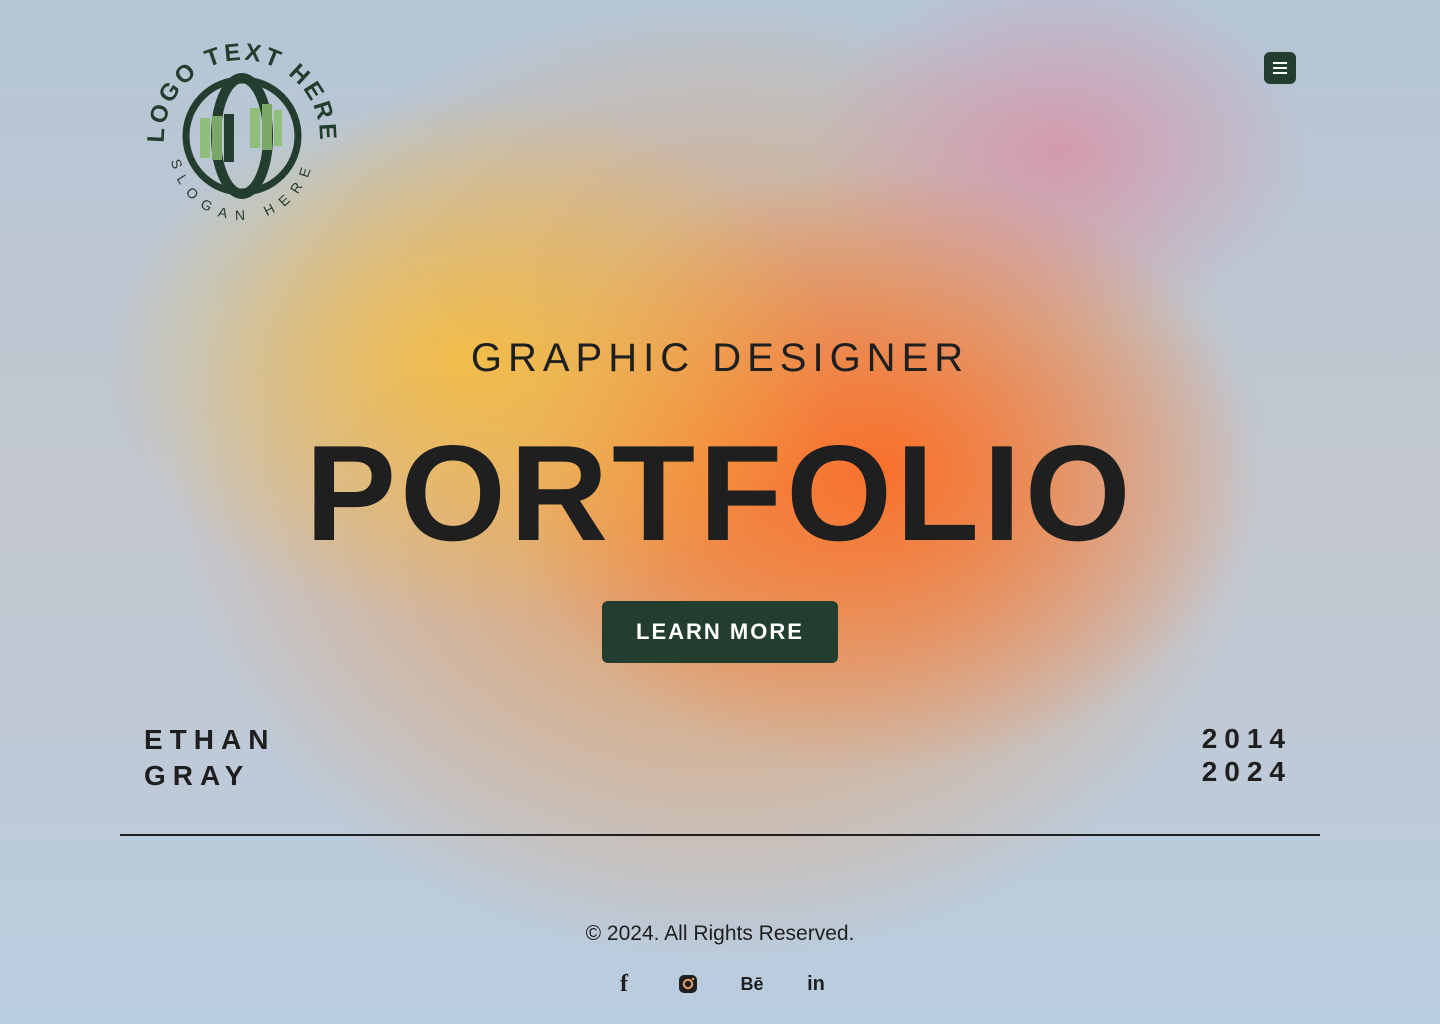 This screenshot has width=1440, height=1024. I want to click on facebook-icon: f, so click(624, 983).